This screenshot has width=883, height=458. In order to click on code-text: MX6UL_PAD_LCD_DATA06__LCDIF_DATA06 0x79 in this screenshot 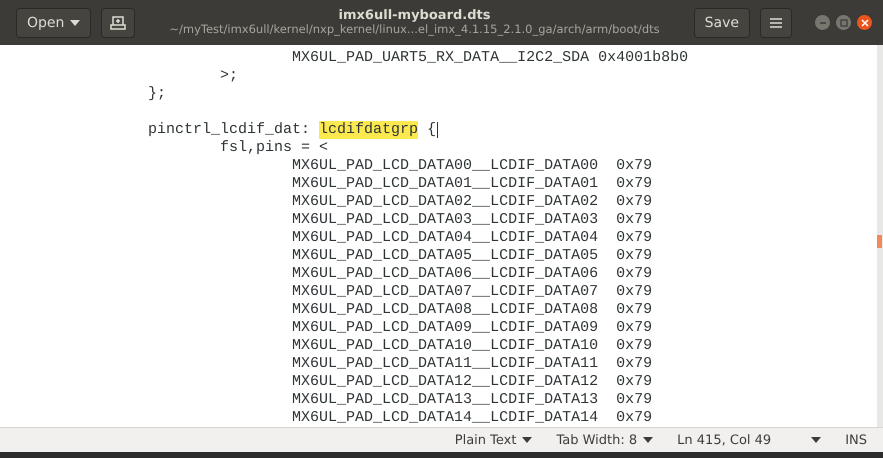, I will do `click(471, 274)`.